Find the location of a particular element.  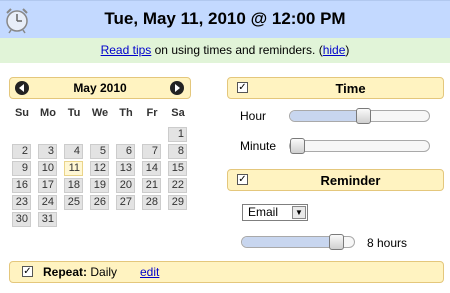

calendar-day: 8 is located at coordinates (177, 151).